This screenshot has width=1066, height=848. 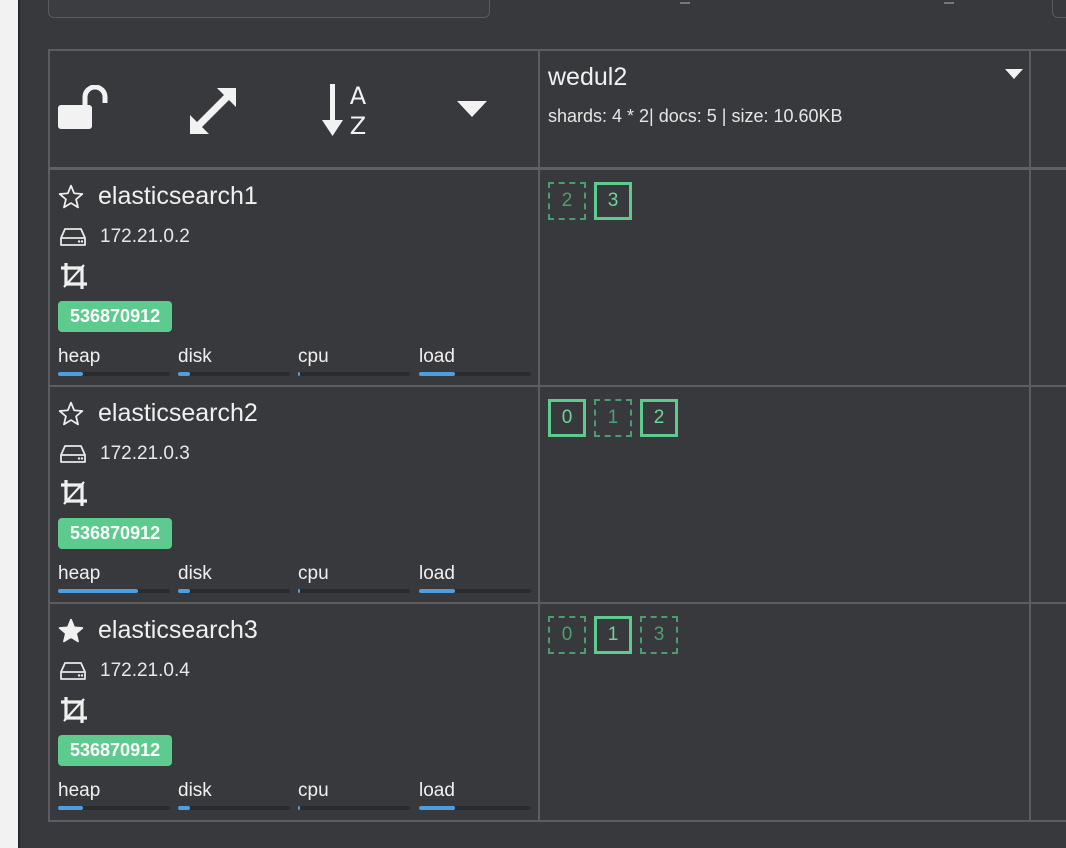 What do you see at coordinates (83, 108) in the screenshot?
I see `unlock-icon` at bounding box center [83, 108].